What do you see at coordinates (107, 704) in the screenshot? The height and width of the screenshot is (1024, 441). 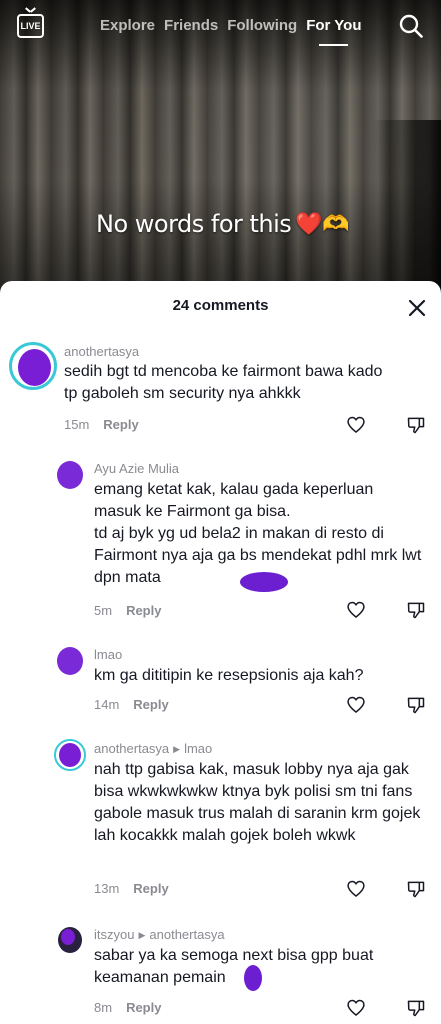 I see `comment-time: 14m` at bounding box center [107, 704].